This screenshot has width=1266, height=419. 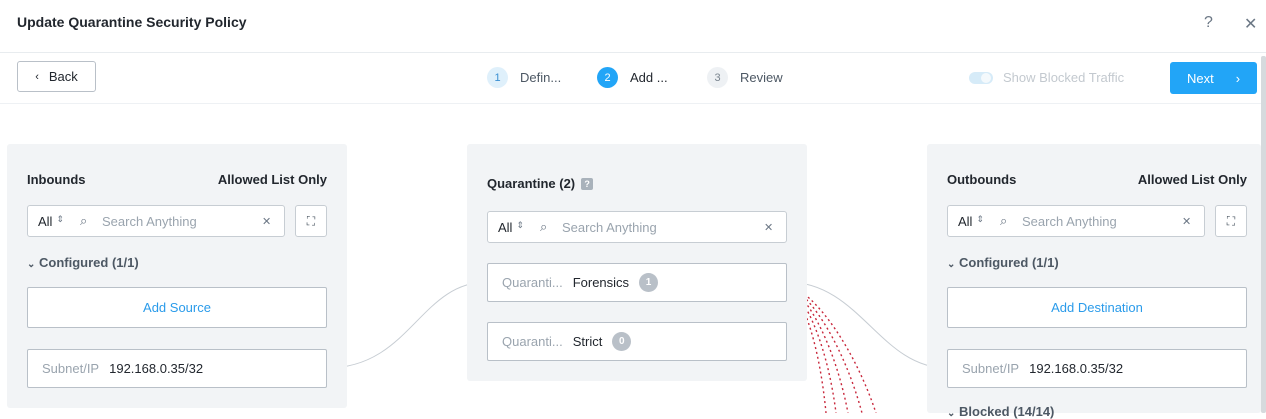 I want to click on outbound-connection, so click(x=867, y=325).